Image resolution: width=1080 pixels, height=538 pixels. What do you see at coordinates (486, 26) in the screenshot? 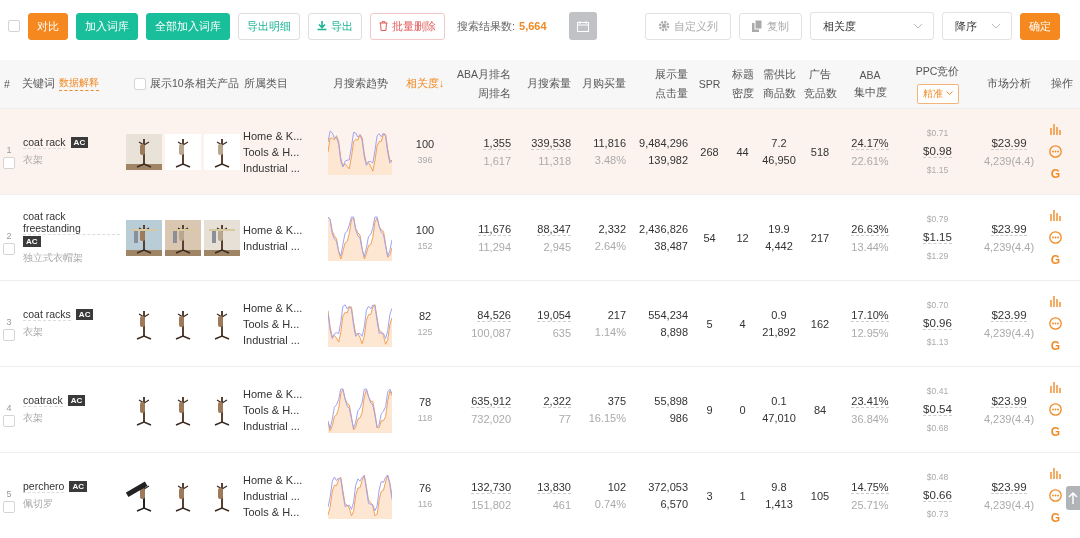
I see `result-label: 搜索结果数:` at bounding box center [486, 26].